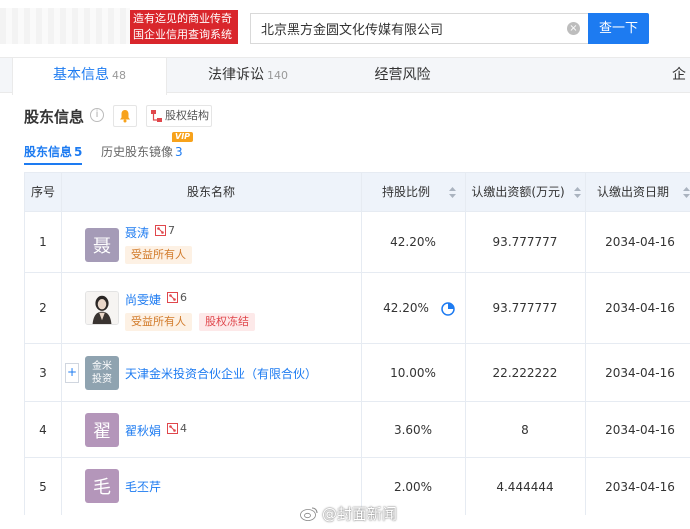  What do you see at coordinates (182, 18) in the screenshot?
I see `brand-line-1: 造有迄见的商业传奇` at bounding box center [182, 18].